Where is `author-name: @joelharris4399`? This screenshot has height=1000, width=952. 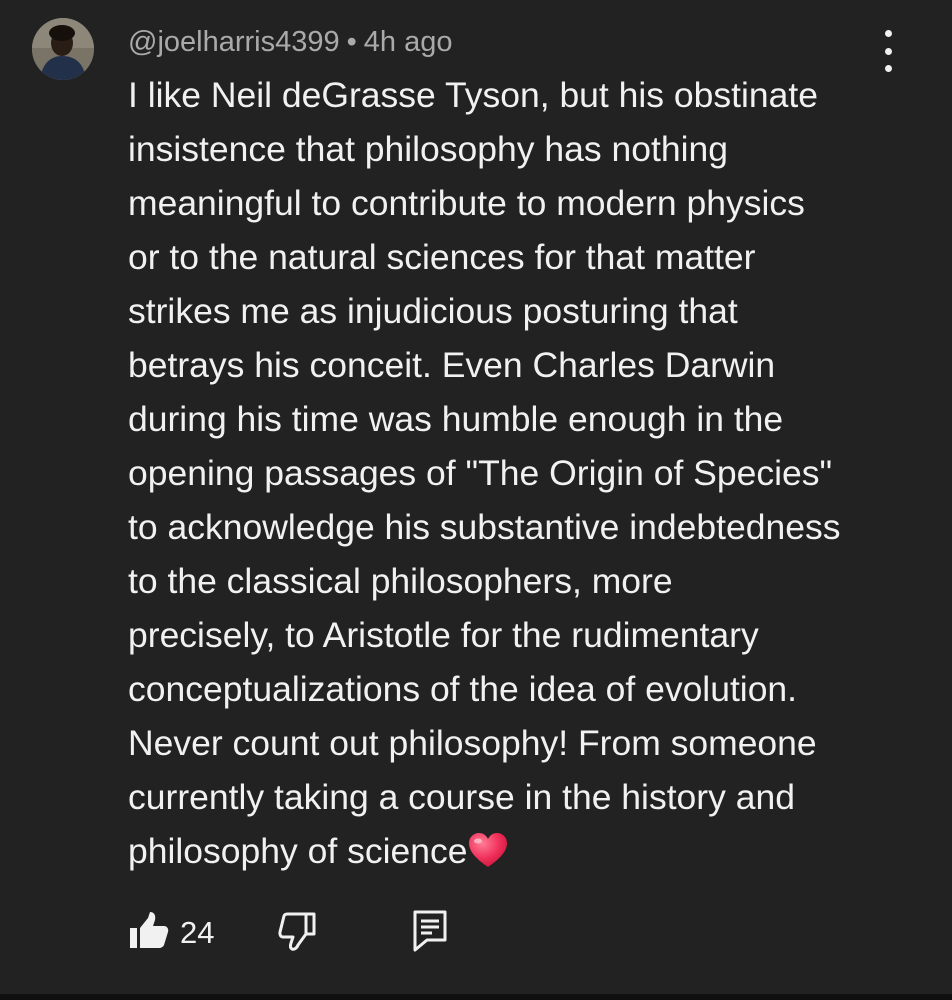
author-name: @joelharris4399 is located at coordinates (234, 42).